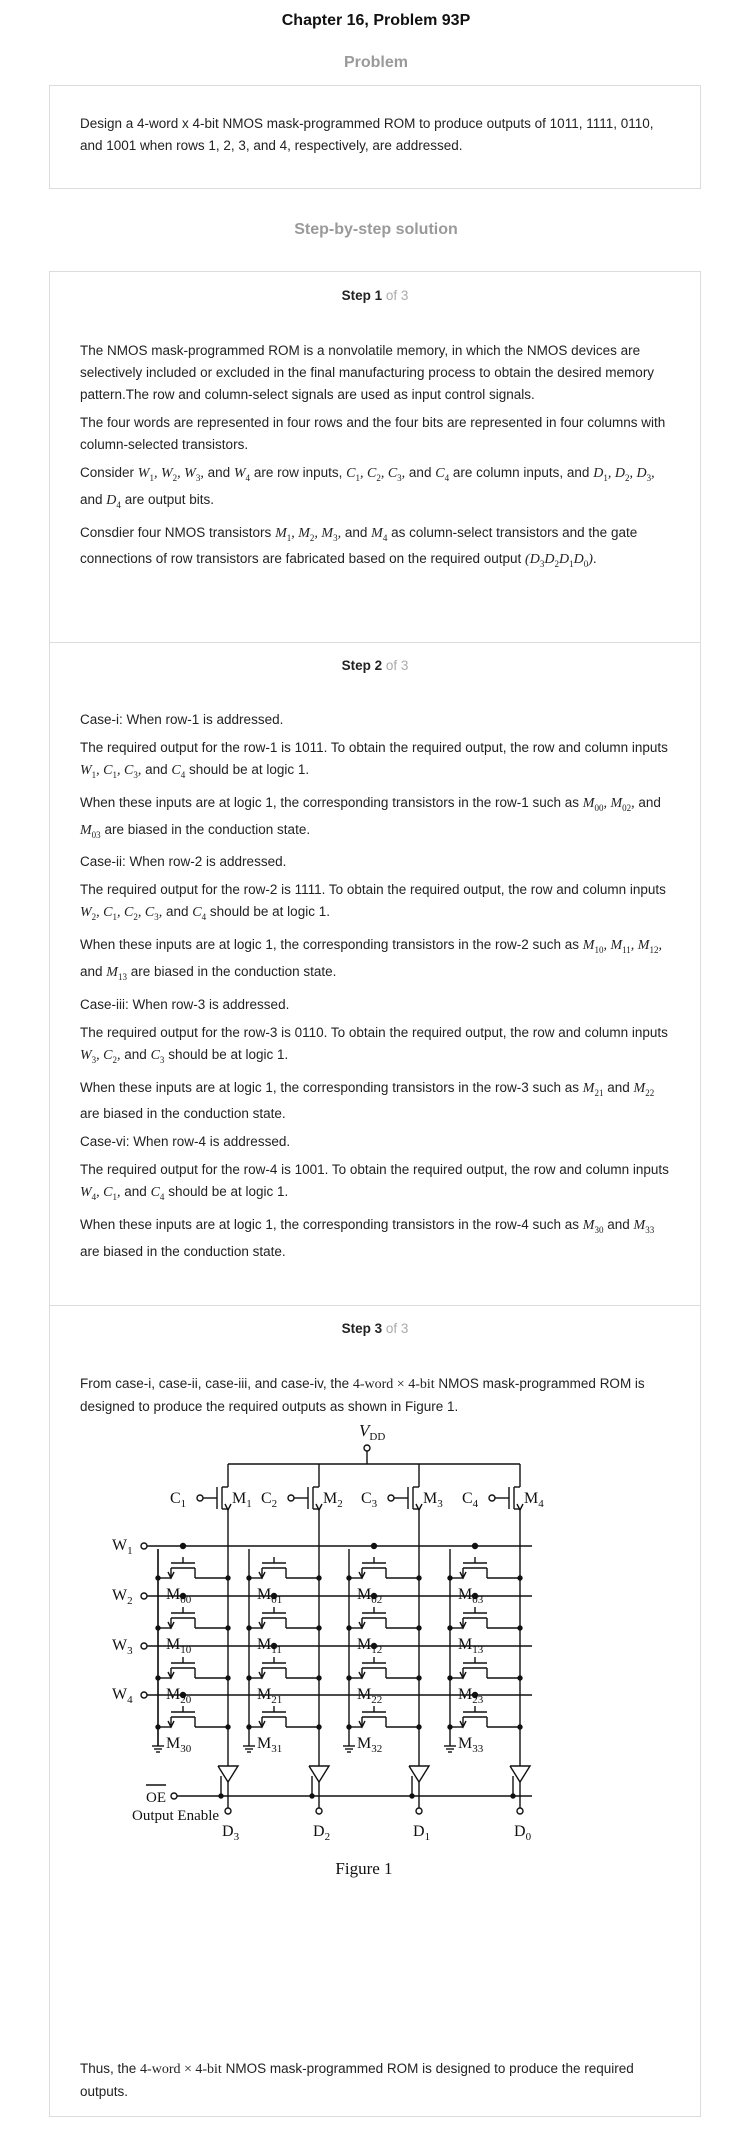 Image resolution: width=752 pixels, height=2140 pixels. I want to click on cell-label-11: M11, so click(269, 1646).